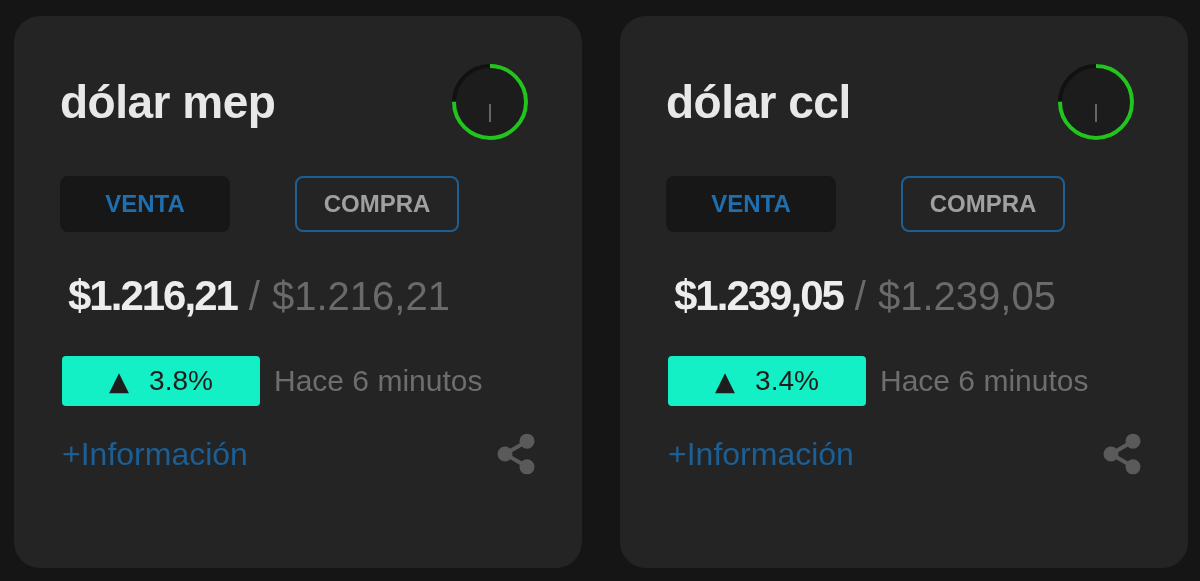  What do you see at coordinates (787, 381) in the screenshot?
I see `change-percent: 3.4%` at bounding box center [787, 381].